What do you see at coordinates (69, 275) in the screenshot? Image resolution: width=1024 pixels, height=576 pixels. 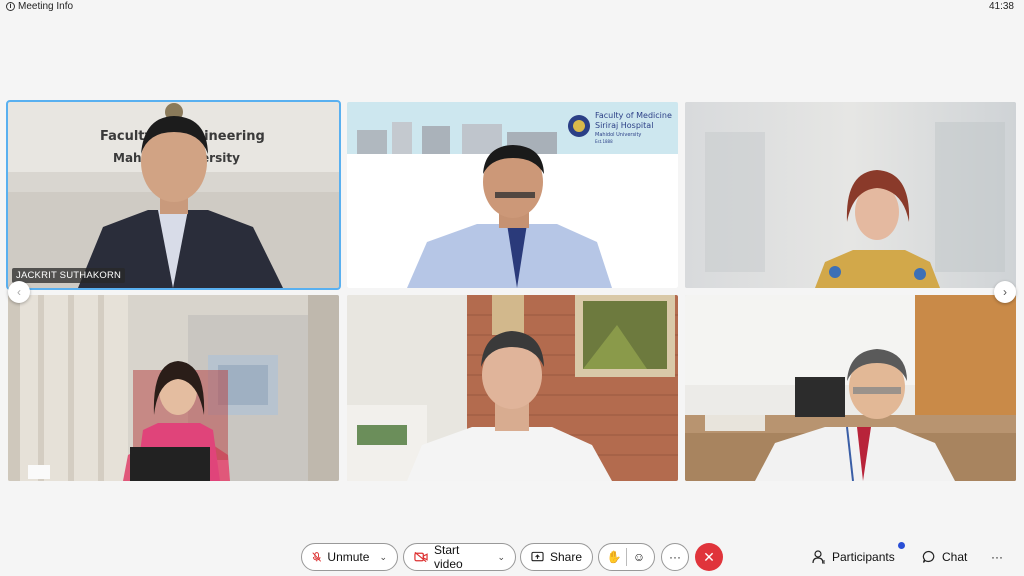 I see `participant-name-label: JACKRIT SUTHAKORN` at bounding box center [69, 275].